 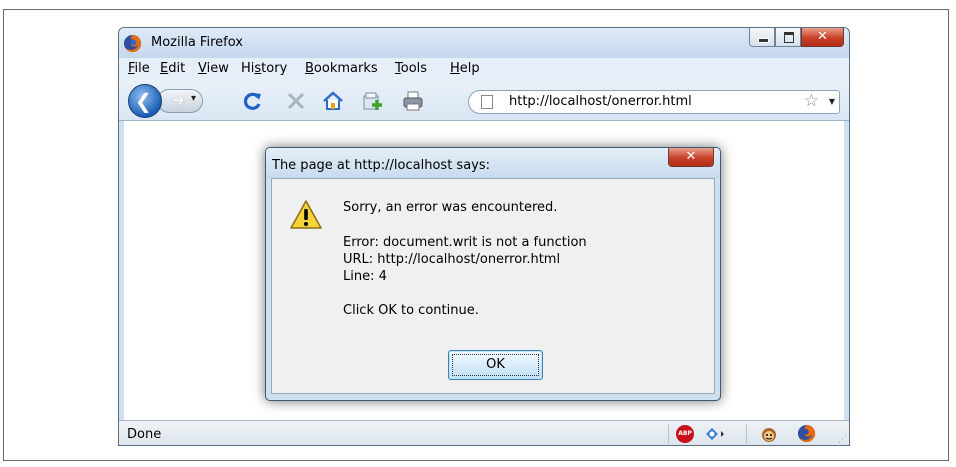 I want to click on minimize-button, so click(x=762, y=37).